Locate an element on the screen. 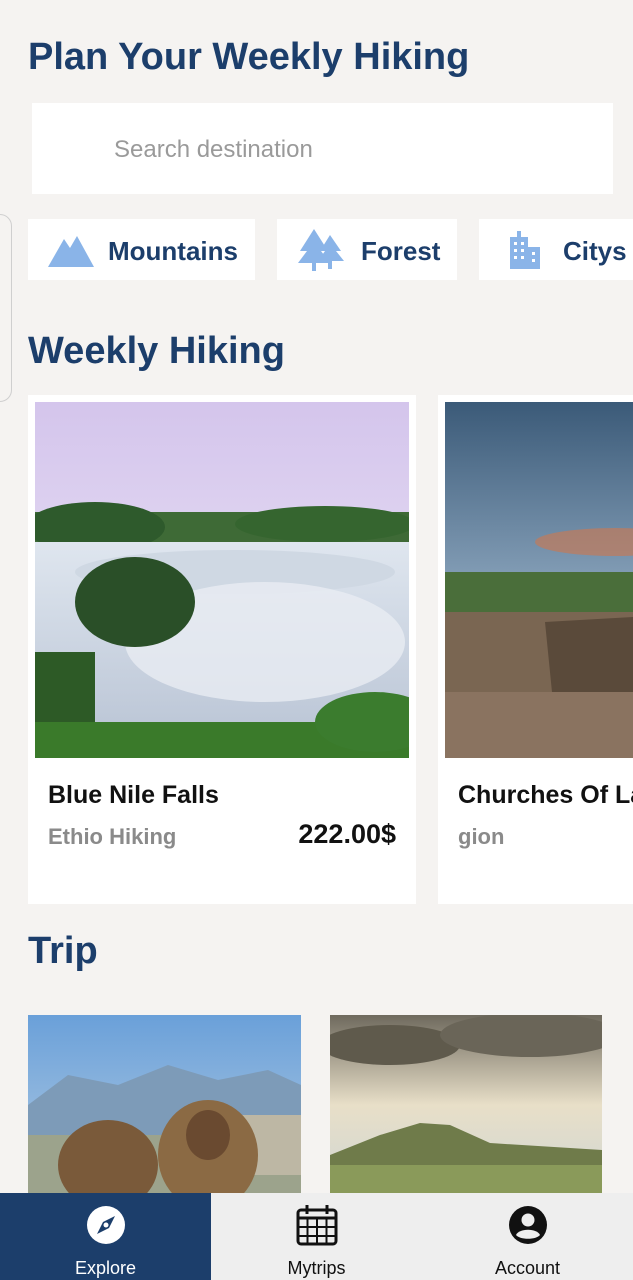 This screenshot has height=1280, width=633. weekly-hiking-title: Weekly Hiking is located at coordinates (156, 351).